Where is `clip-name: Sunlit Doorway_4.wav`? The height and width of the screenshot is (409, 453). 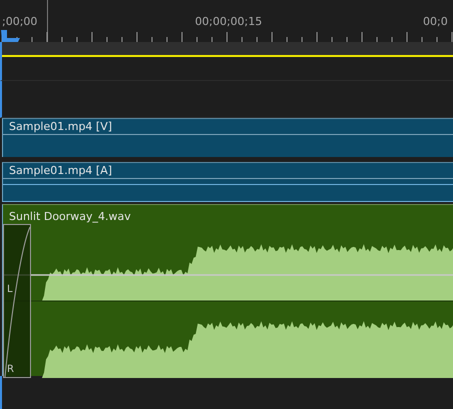
clip-name: Sunlit Doorway_4.wav is located at coordinates (70, 216).